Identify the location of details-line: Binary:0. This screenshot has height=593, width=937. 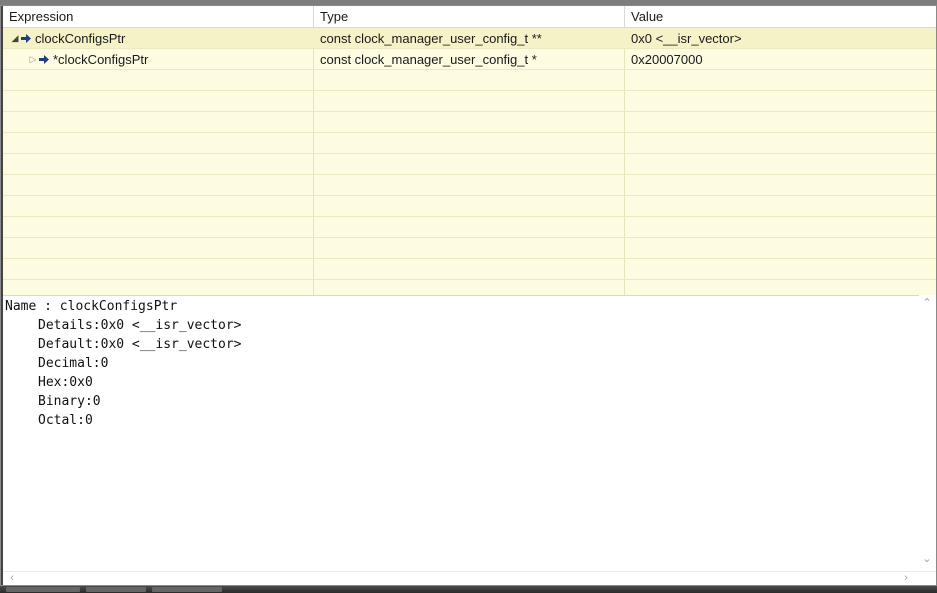
(69, 401).